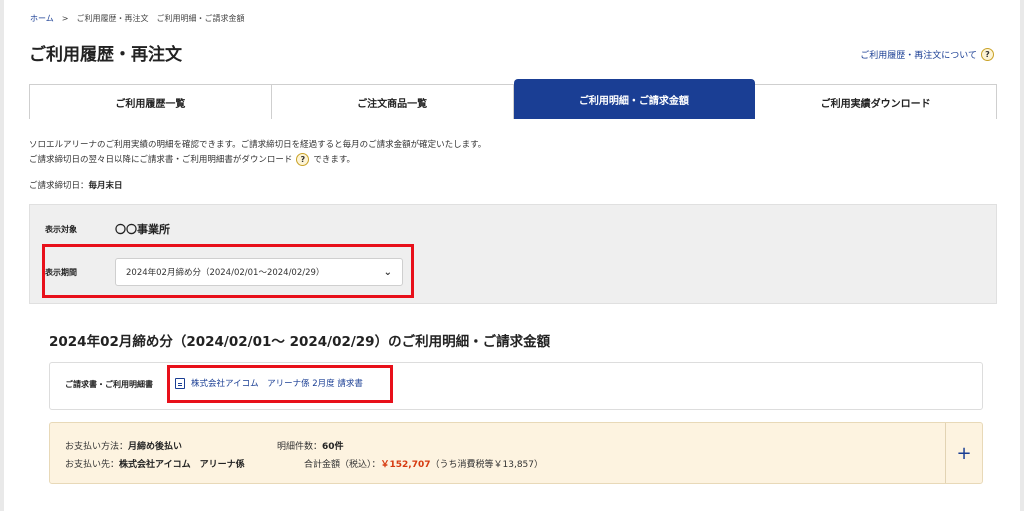  Describe the element at coordinates (876, 101) in the screenshot. I see `tab-usage-download: ご利用実績ダウンロード` at that location.